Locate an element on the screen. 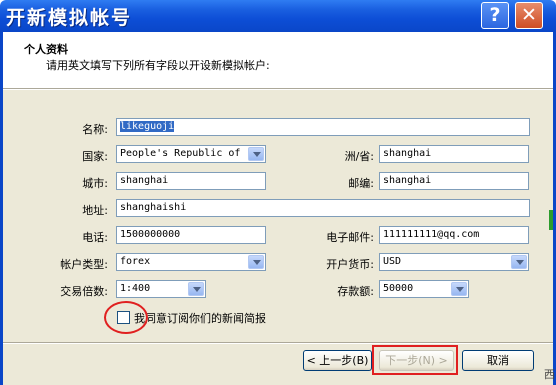 Image resolution: width=556 pixels, height=385 pixels. account-type-value: forex is located at coordinates (135, 261).